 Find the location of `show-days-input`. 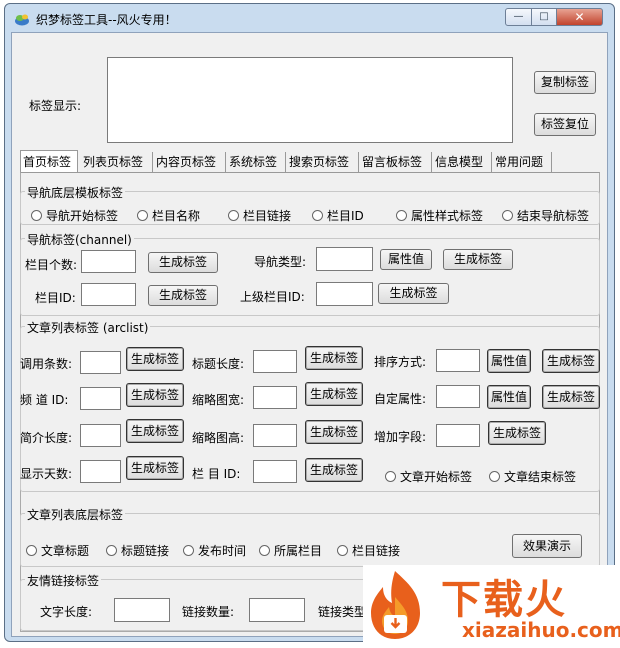

show-days-input is located at coordinates (100, 471).